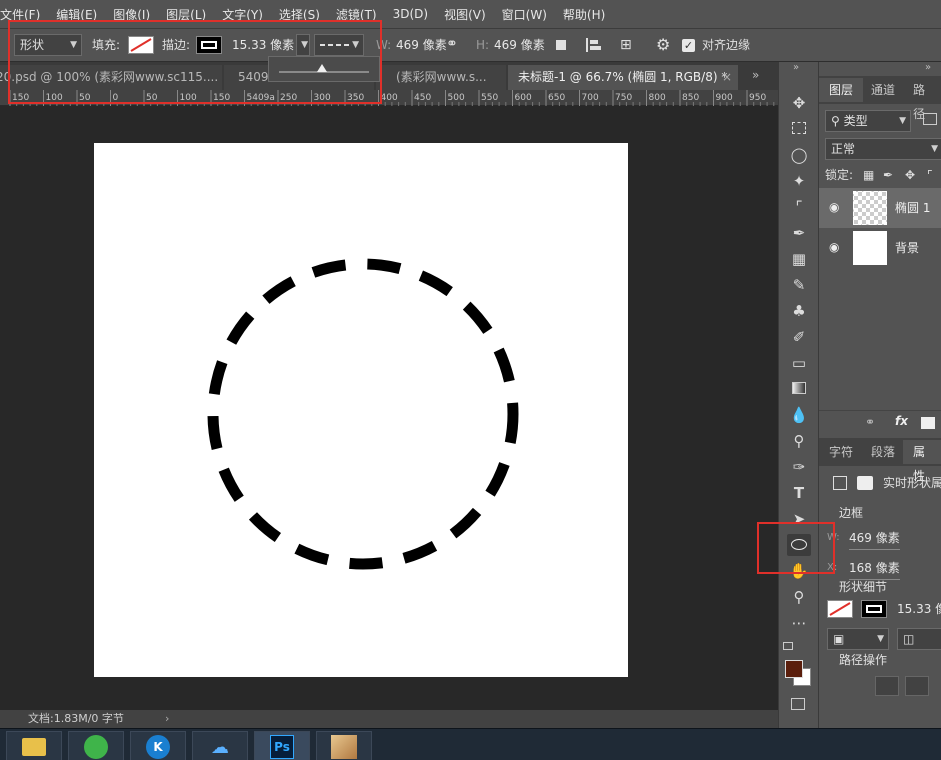 This screenshot has width=941, height=760. Describe the element at coordinates (880, 248) in the screenshot. I see `layer-row-background: ◉ 背景` at that location.